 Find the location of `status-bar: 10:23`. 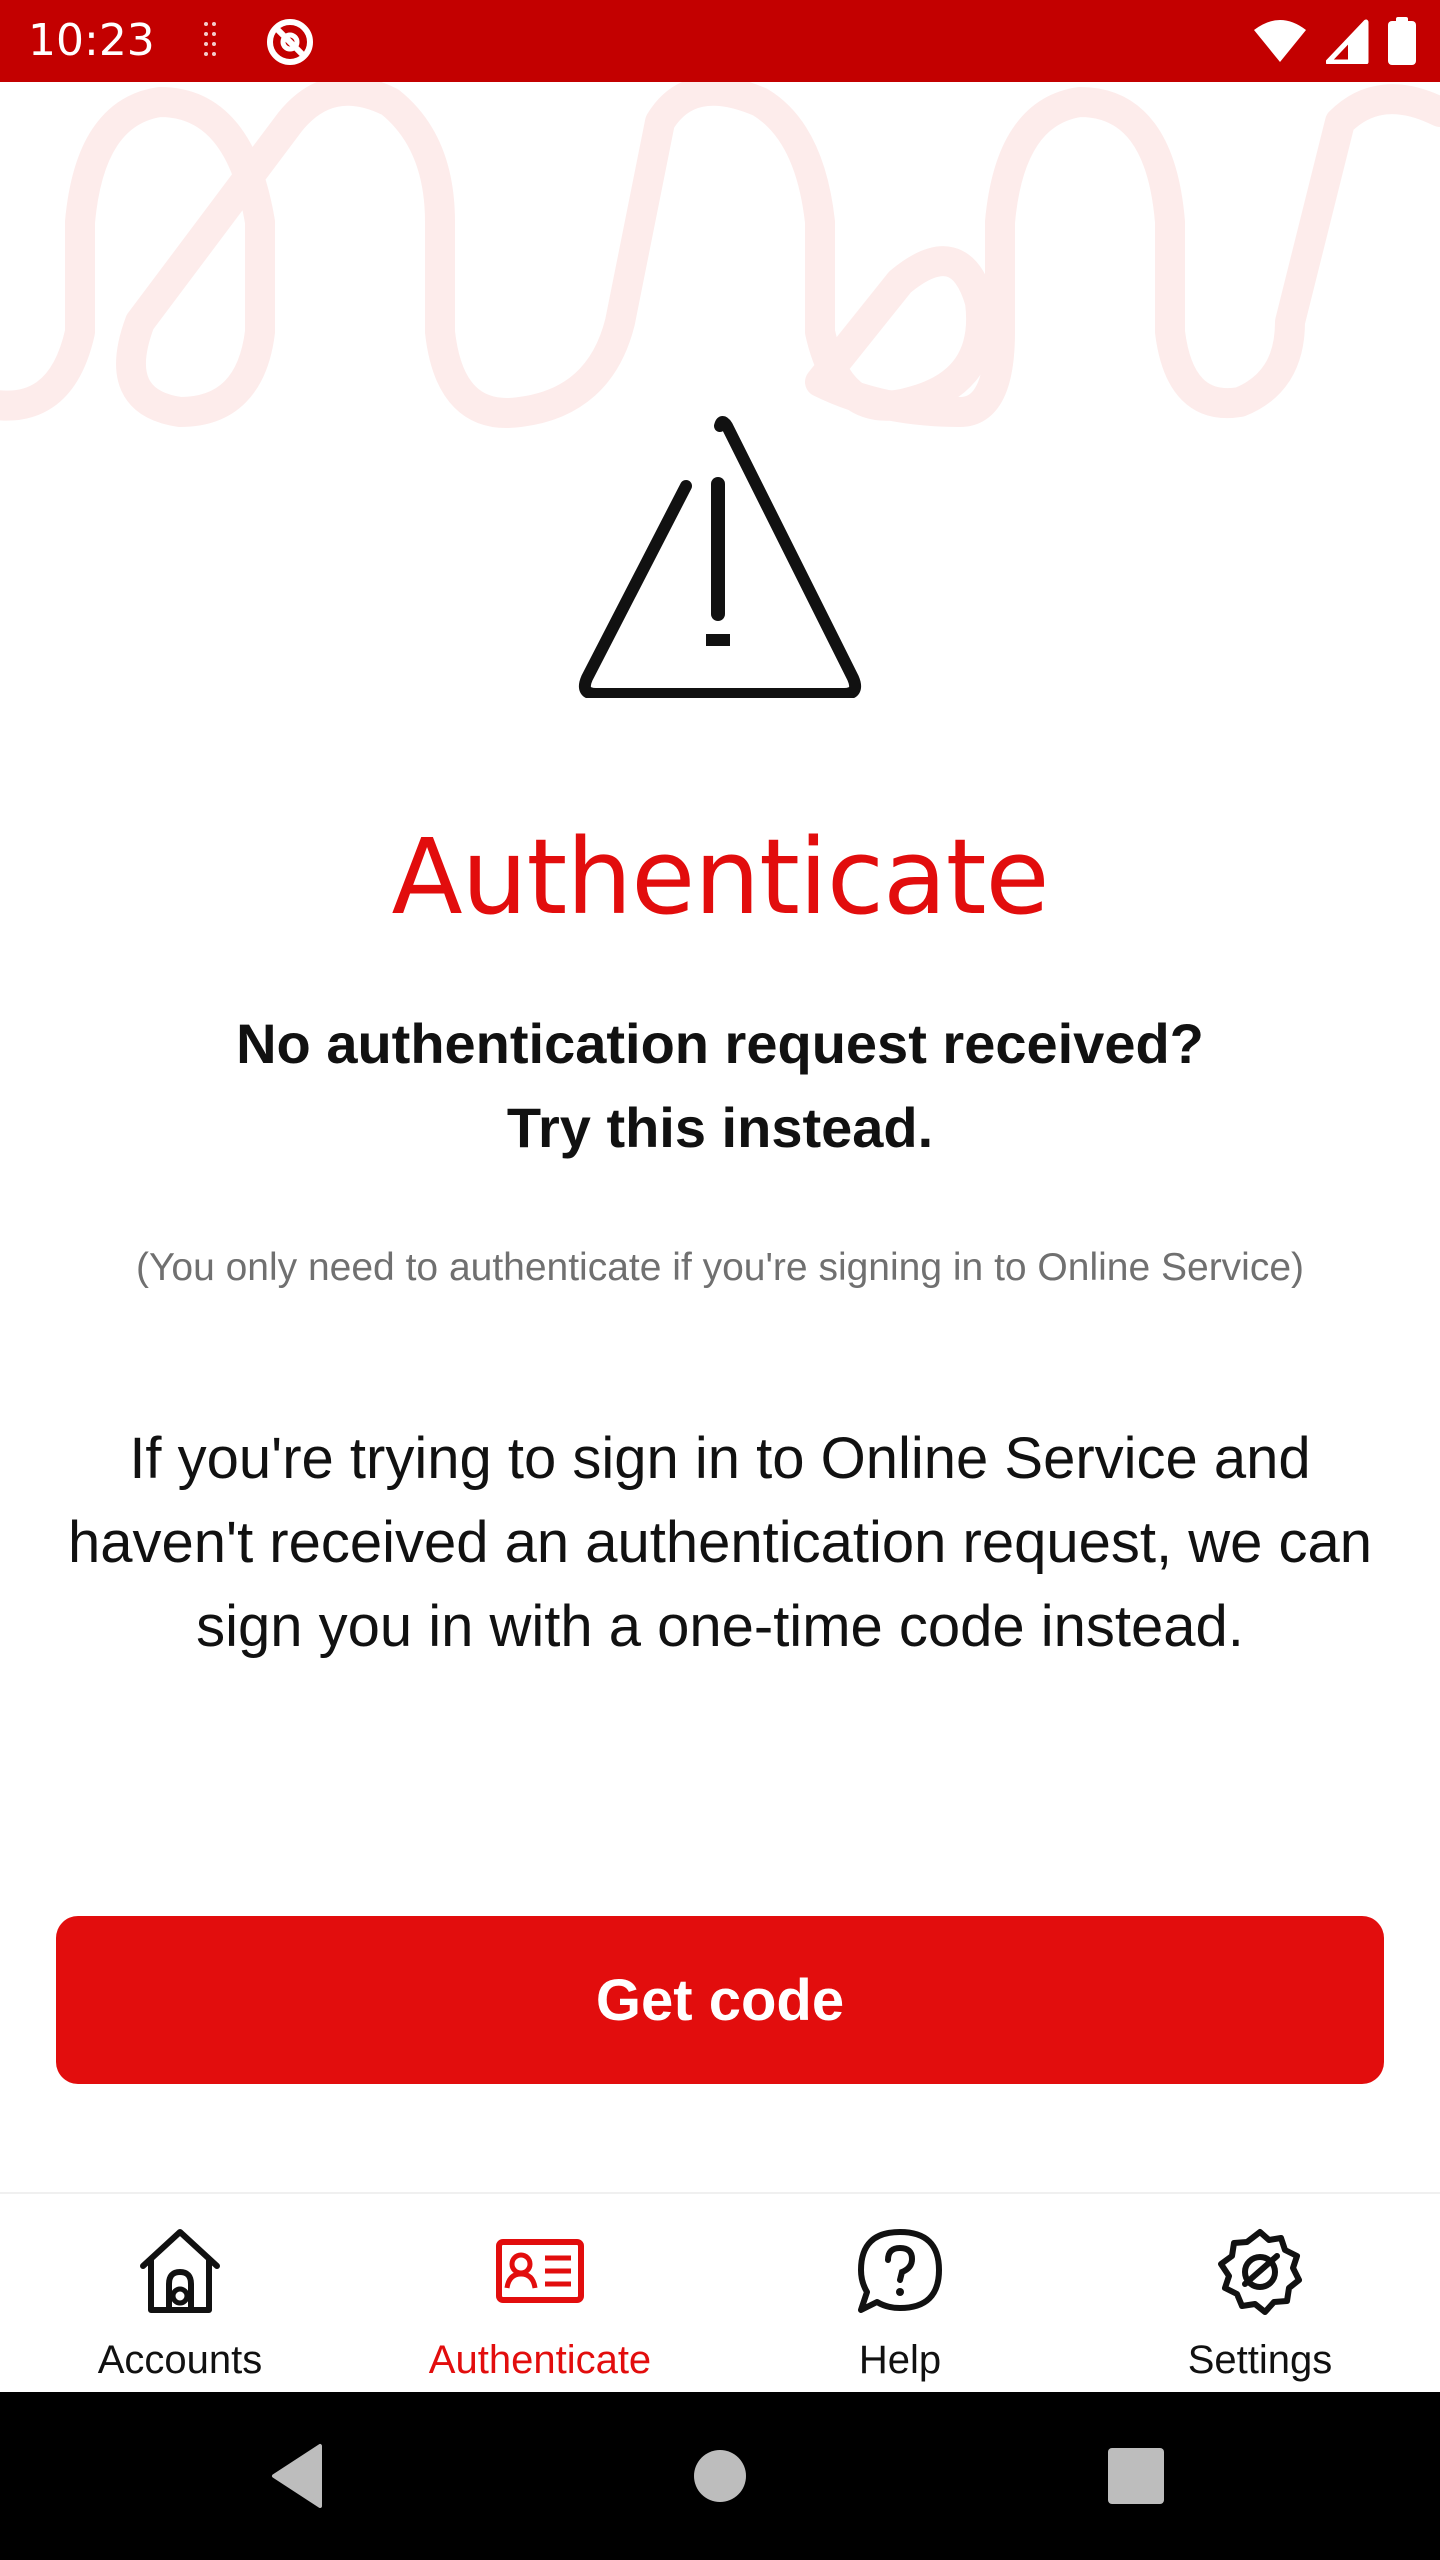

status-bar: 10:23 is located at coordinates (720, 41).